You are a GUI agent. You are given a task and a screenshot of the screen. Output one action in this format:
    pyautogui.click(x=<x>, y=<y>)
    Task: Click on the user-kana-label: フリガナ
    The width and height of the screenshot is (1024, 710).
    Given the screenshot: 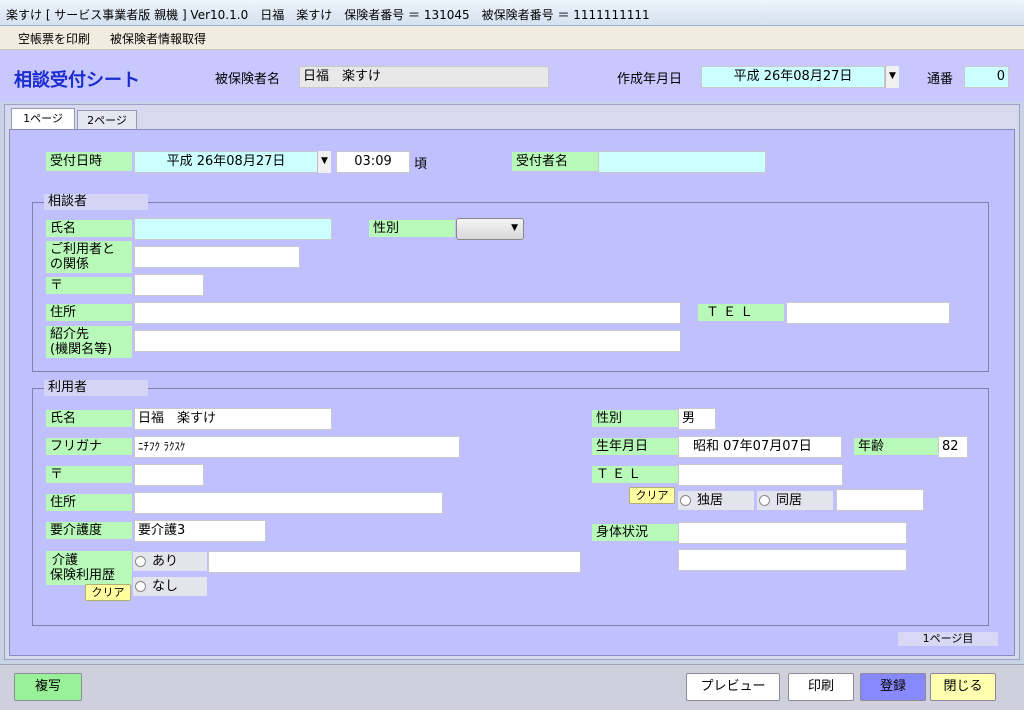 What is the action you would take?
    pyautogui.click(x=89, y=446)
    